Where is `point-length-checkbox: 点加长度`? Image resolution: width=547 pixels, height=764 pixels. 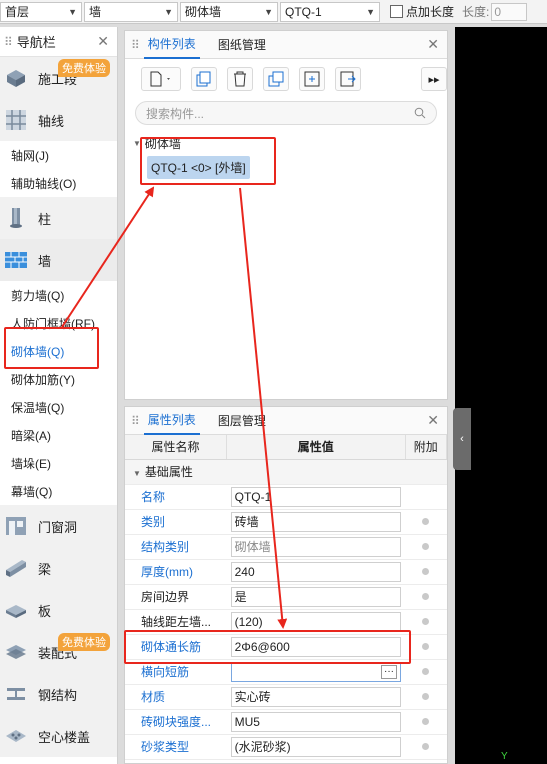
point-length-checkbox: 点加长度 is located at coordinates (422, 11).